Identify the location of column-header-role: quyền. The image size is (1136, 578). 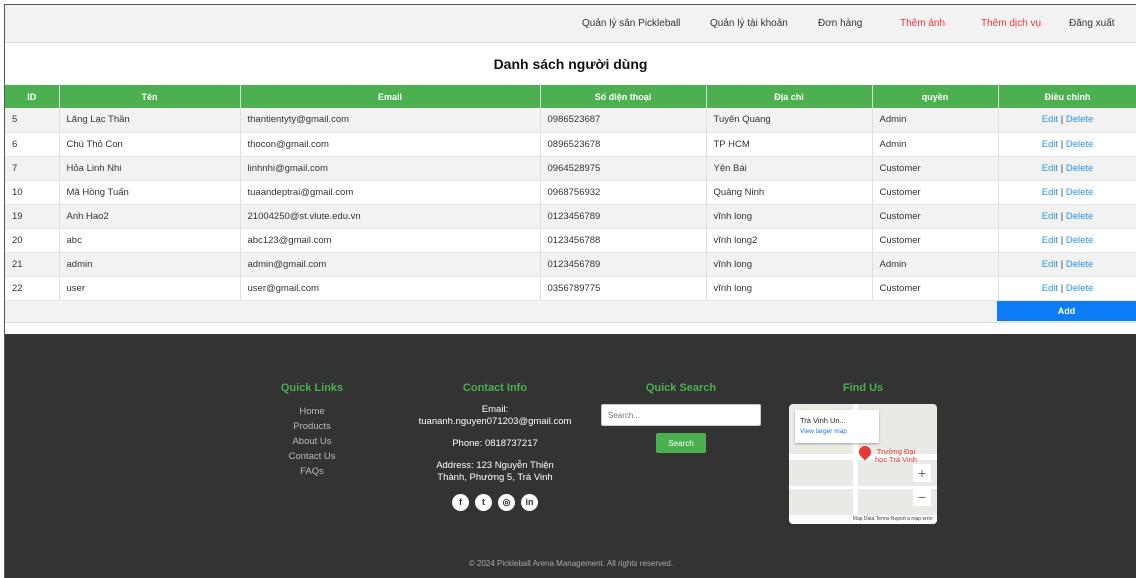
(935, 96).